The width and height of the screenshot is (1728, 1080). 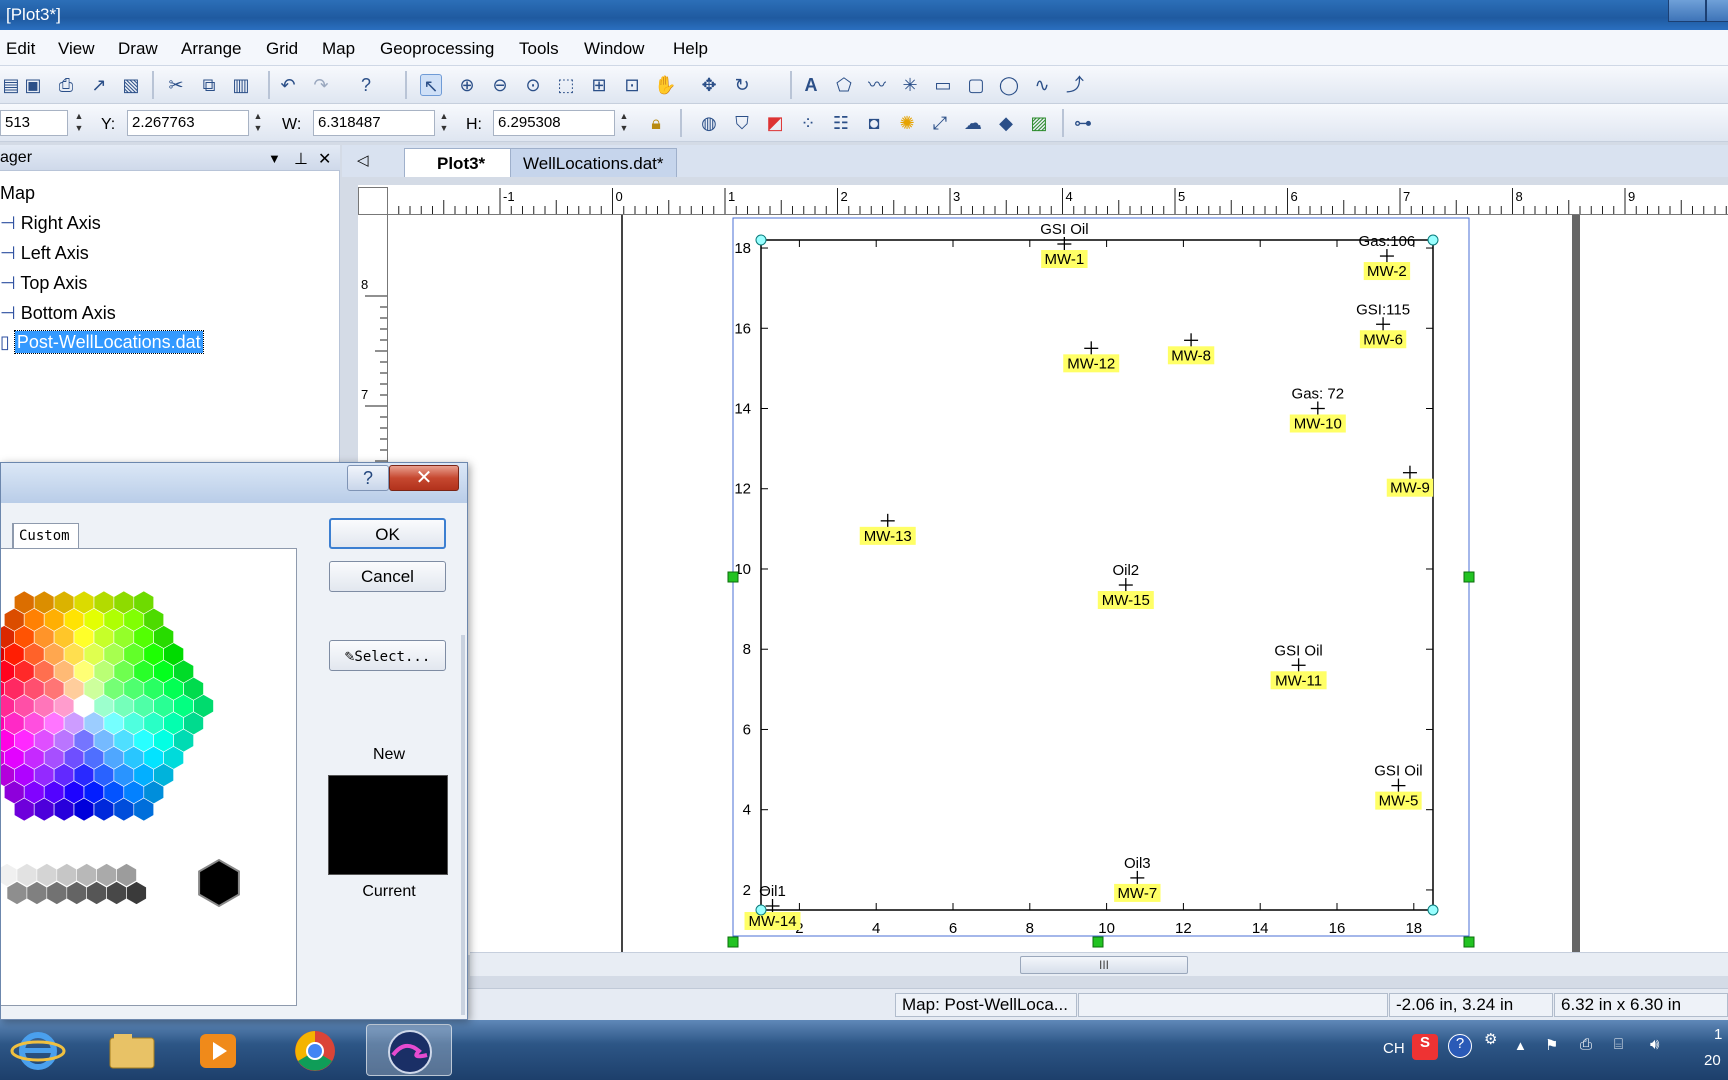 What do you see at coordinates (1425, 1047) in the screenshot?
I see `sogou-ime-icon: S` at bounding box center [1425, 1047].